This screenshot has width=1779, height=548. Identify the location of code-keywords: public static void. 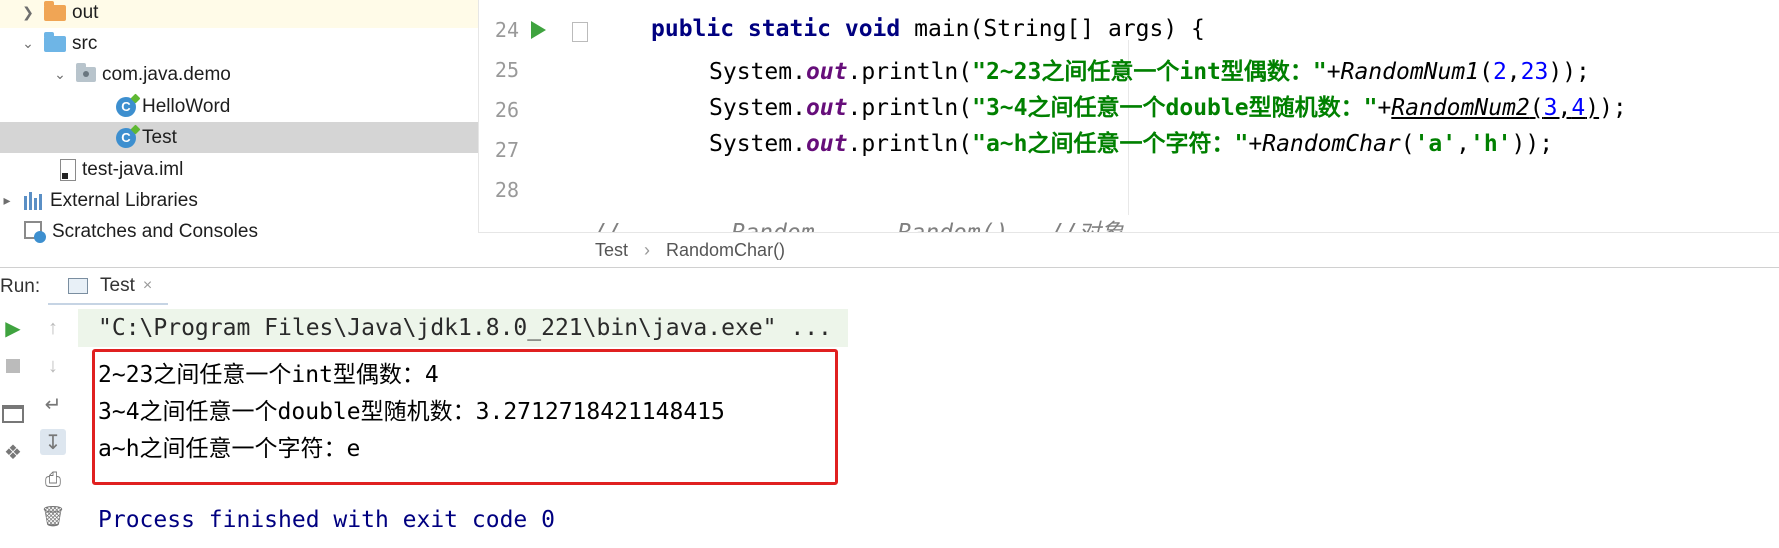
(783, 29).